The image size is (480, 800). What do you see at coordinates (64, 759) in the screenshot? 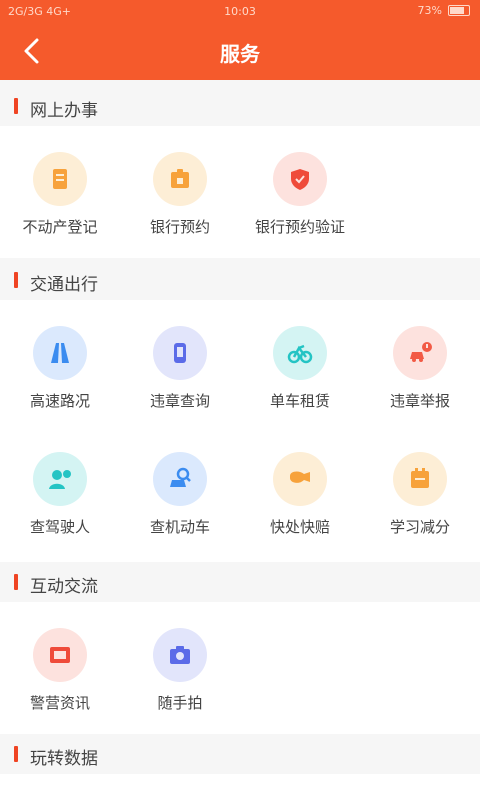
I see `section-title: 玩转数据` at bounding box center [64, 759].